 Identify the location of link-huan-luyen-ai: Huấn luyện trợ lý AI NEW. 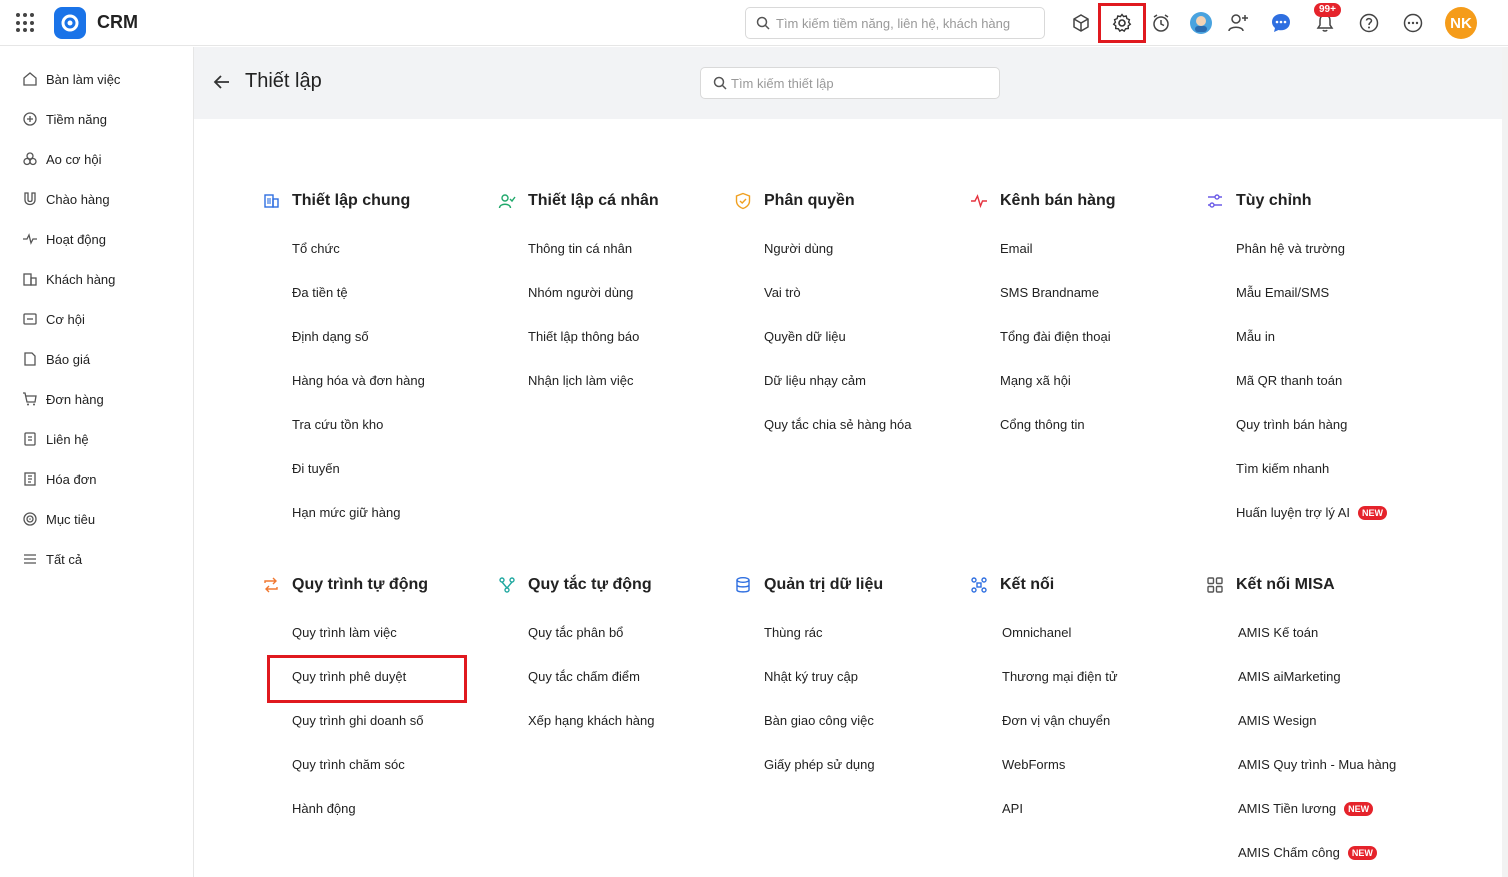
(1312, 513).